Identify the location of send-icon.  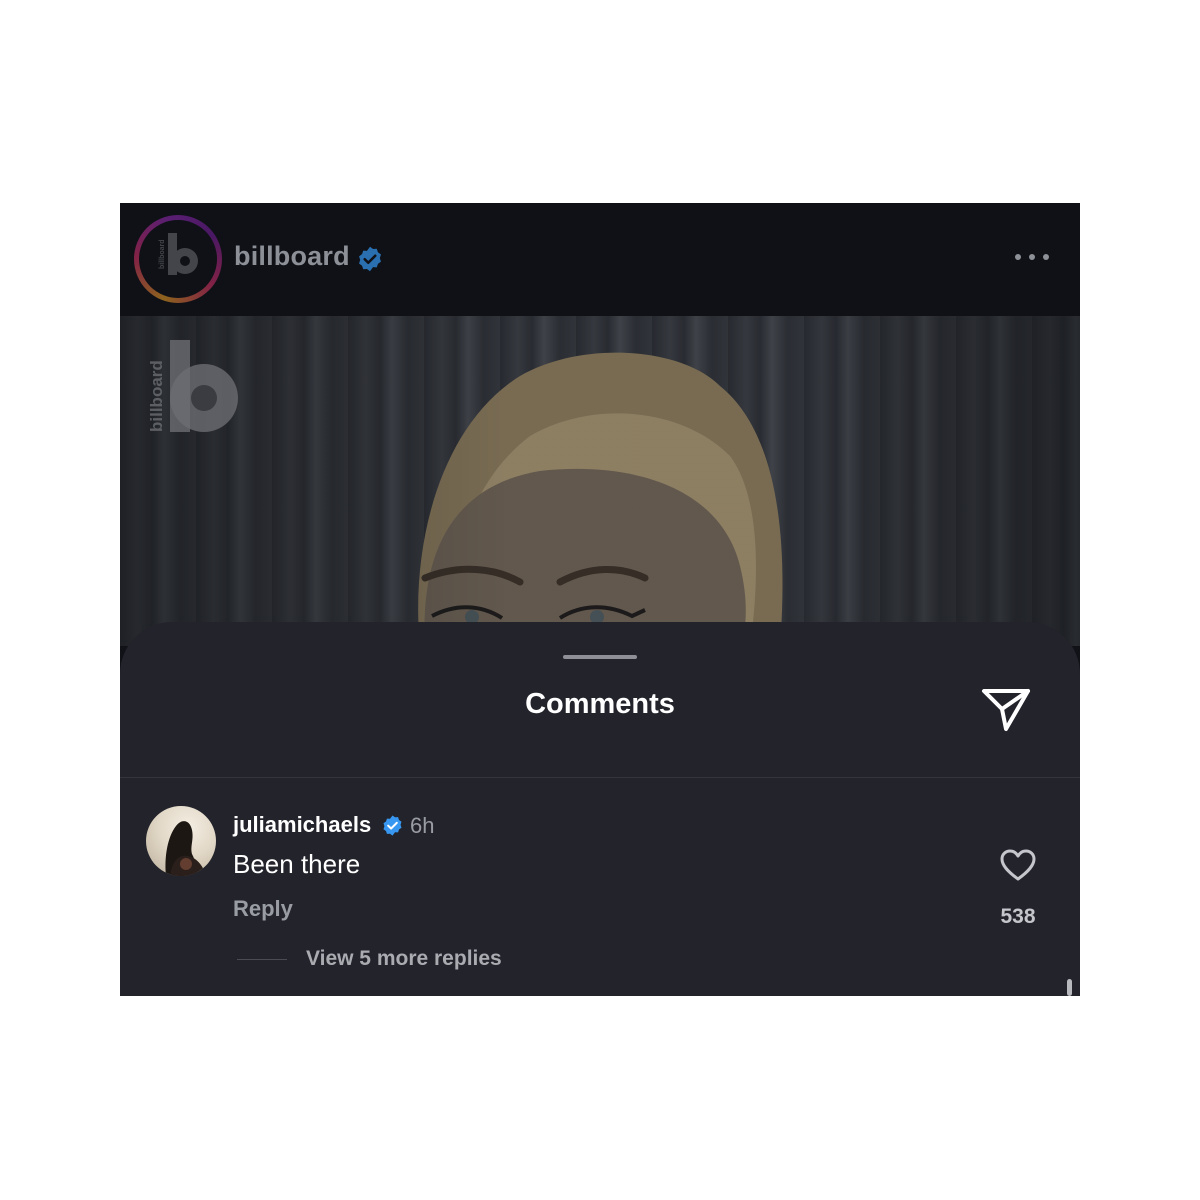
(1006, 709).